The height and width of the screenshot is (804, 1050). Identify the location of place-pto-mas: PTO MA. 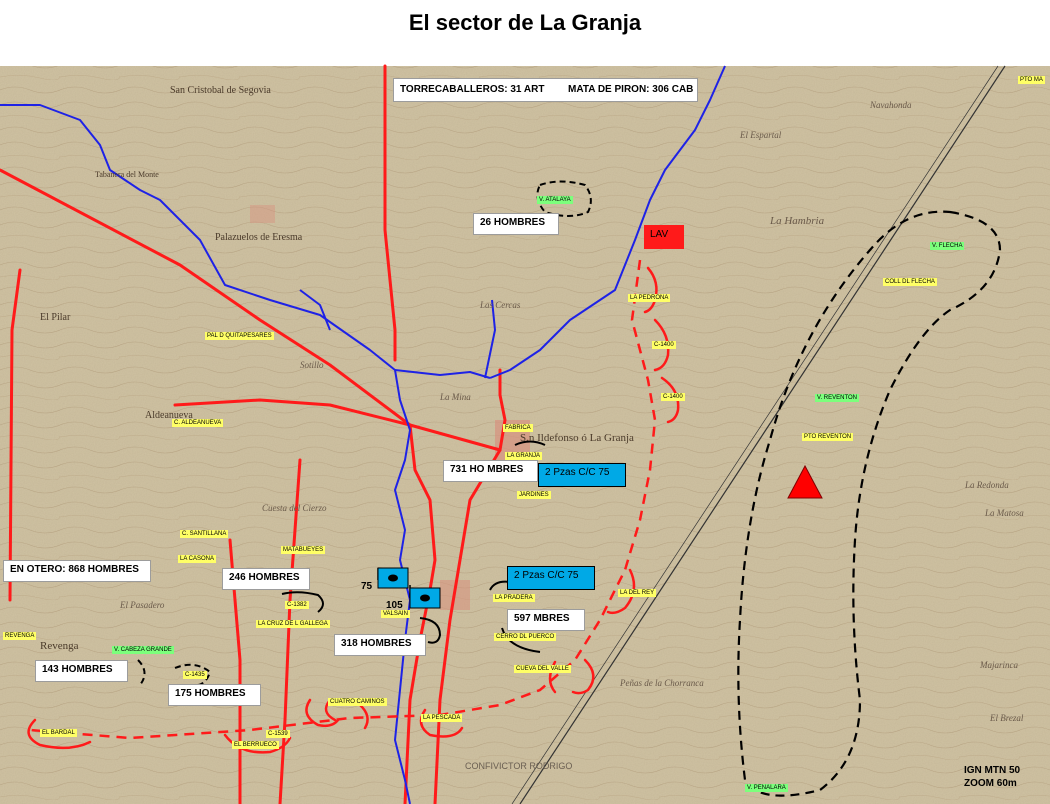
(1031, 80).